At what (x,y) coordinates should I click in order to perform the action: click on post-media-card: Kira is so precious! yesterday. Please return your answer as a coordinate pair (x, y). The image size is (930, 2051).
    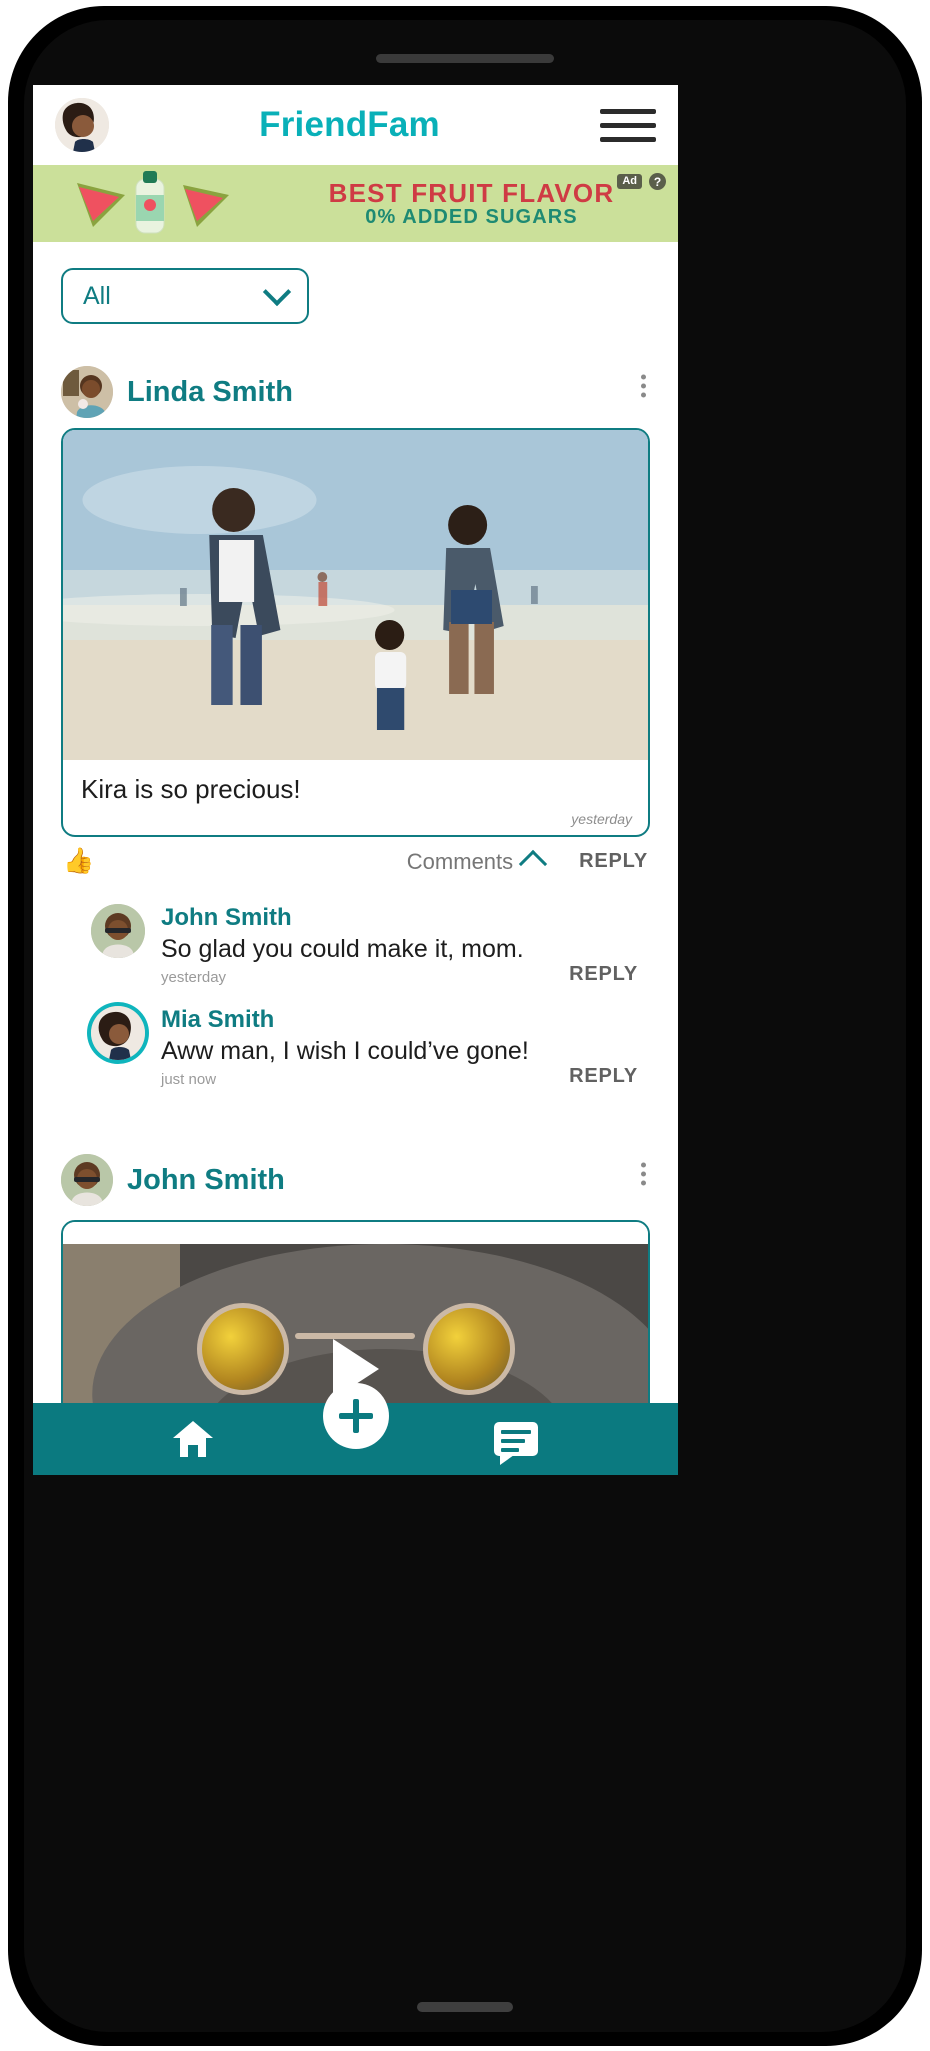
    Looking at the image, I should click on (355, 632).